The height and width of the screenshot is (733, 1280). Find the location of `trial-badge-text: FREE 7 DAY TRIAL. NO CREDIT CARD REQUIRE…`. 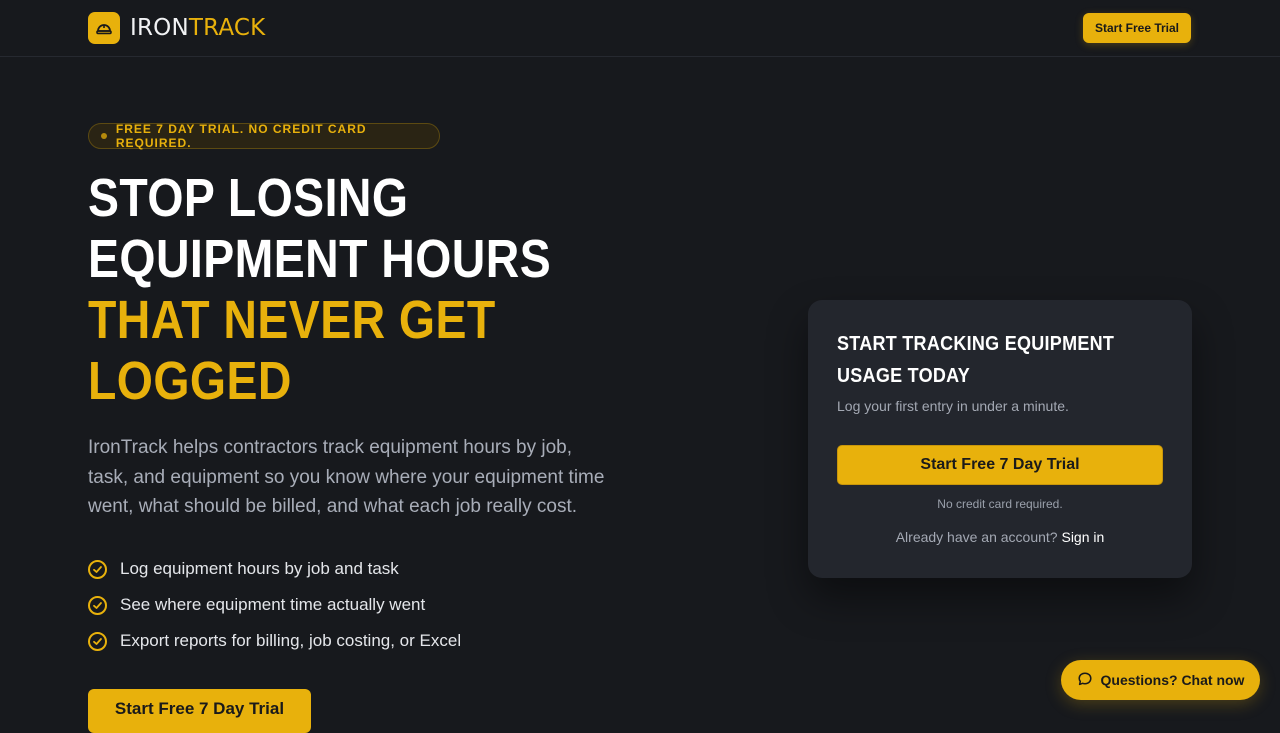

trial-badge-text: FREE 7 DAY TRIAL. NO CREDIT CARD REQUIRE… is located at coordinates (241, 136).